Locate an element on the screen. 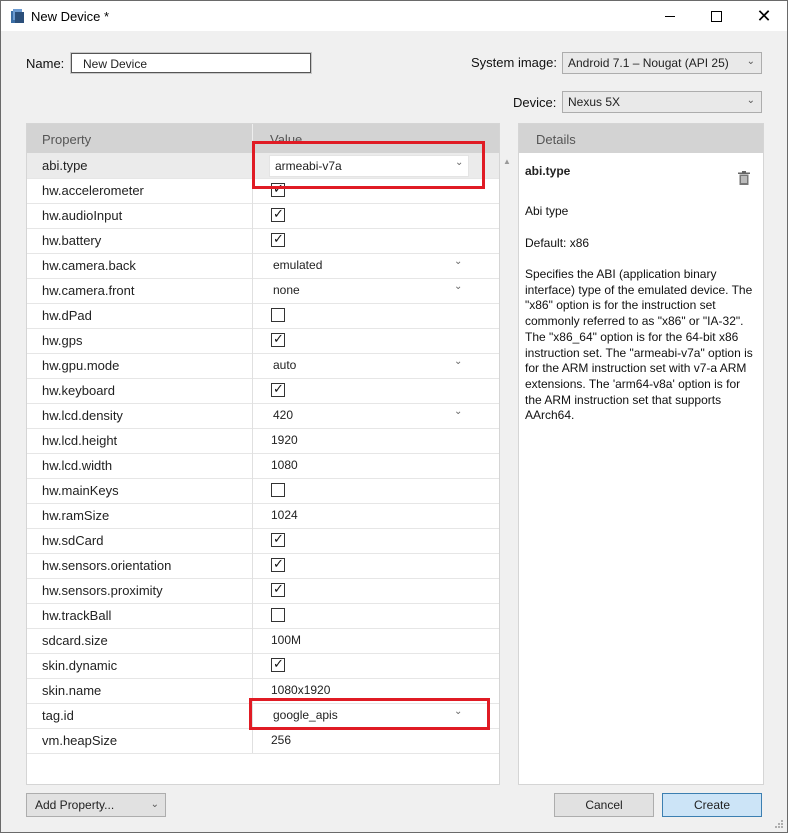 The image size is (788, 833). property-row: hw.trackBall is located at coordinates (263, 616).